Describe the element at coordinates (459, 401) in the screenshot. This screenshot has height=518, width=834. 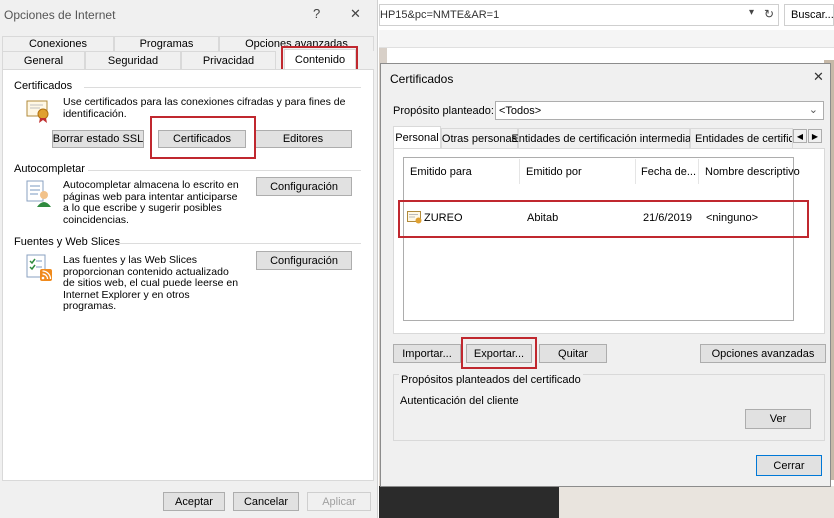
I see `certificate-purposes-value: Autenticación del cliente` at that location.